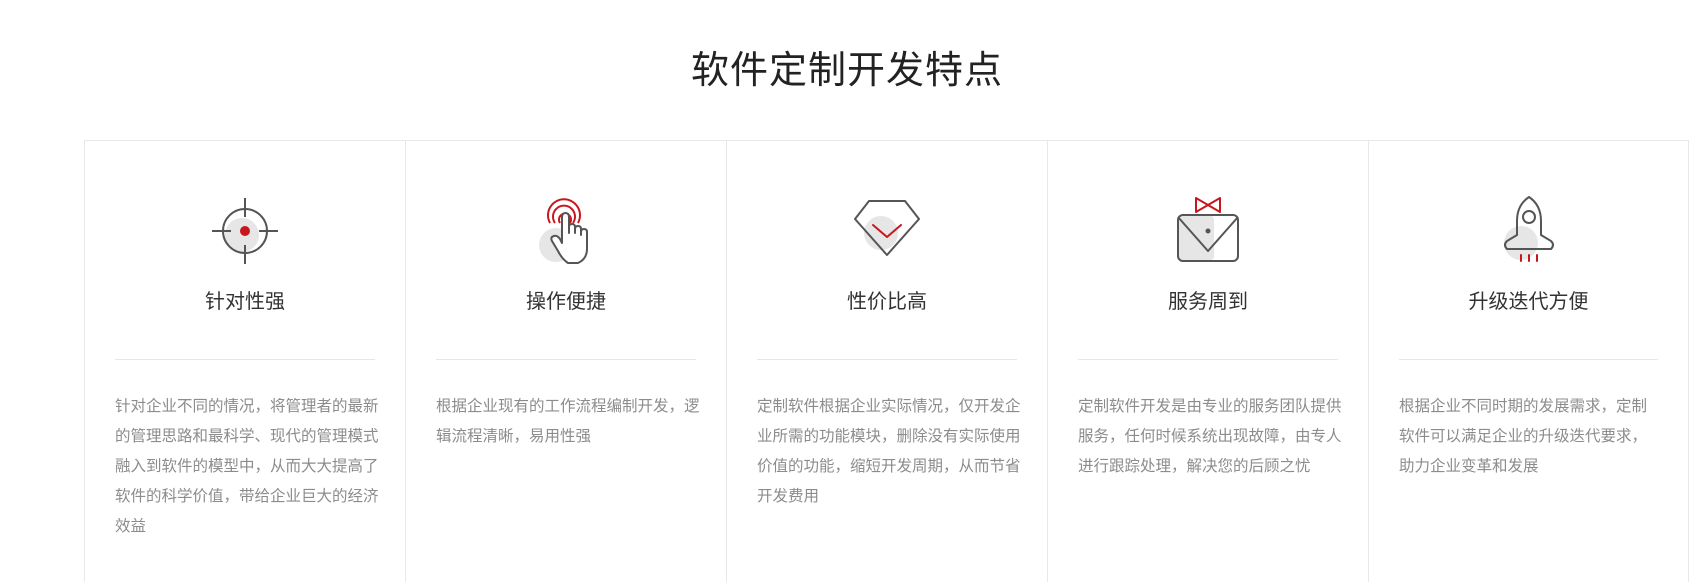 This screenshot has width=1694, height=582. Describe the element at coordinates (566, 231) in the screenshot. I see `touch-hand-icon` at that location.